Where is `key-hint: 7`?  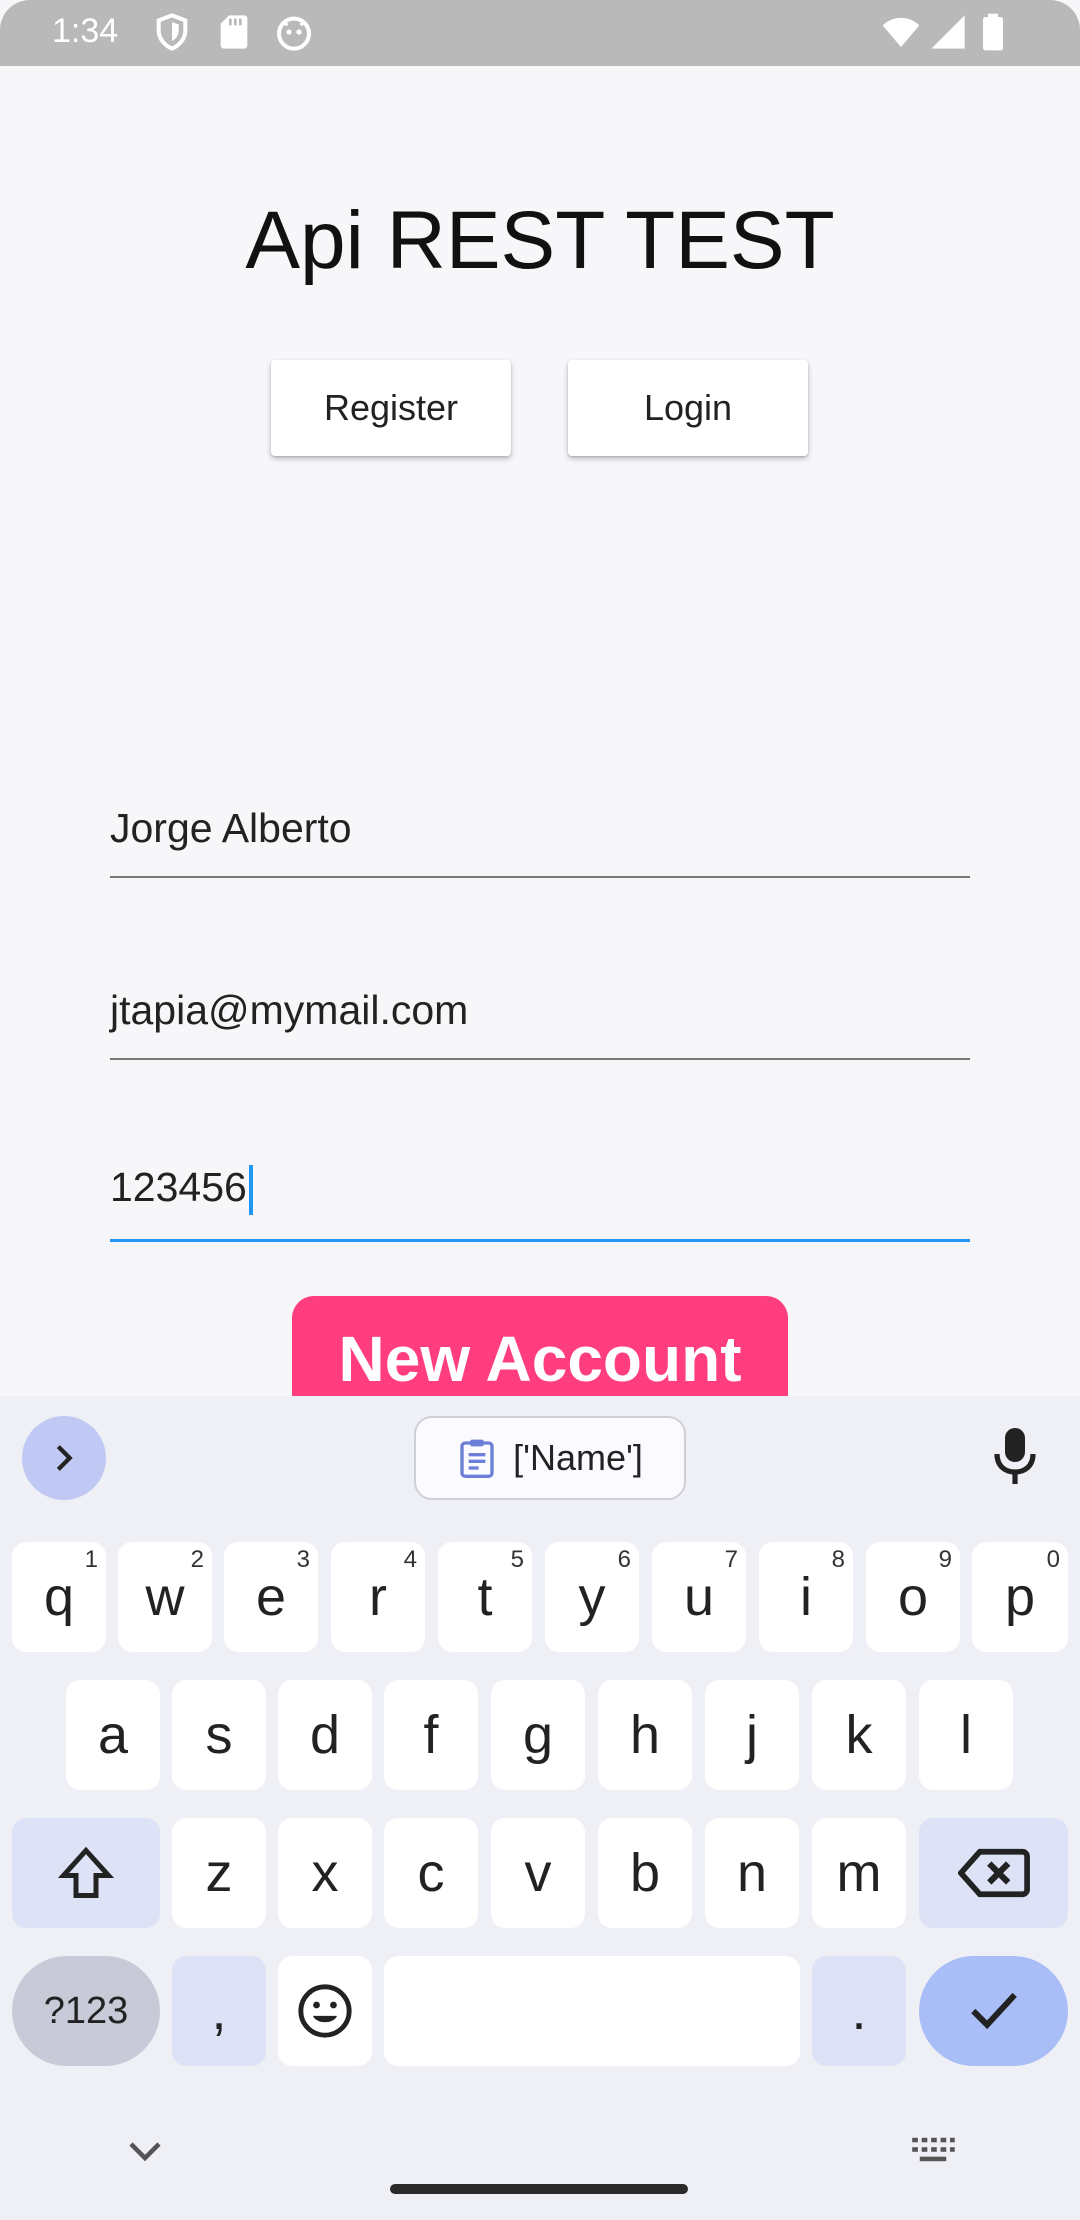 key-hint: 7 is located at coordinates (731, 1559).